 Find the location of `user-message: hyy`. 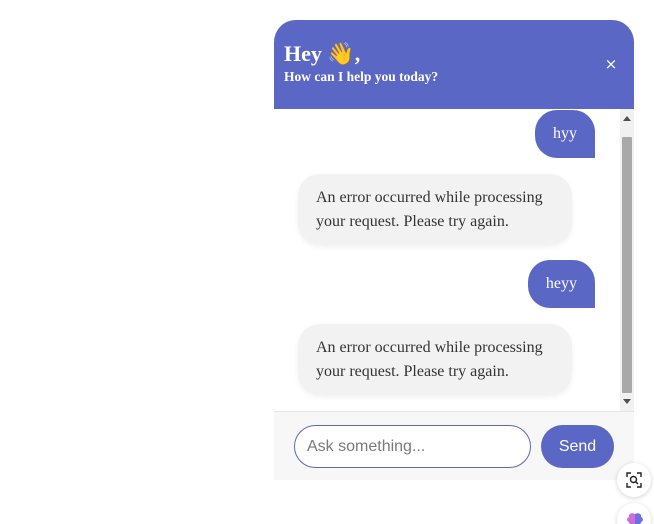

user-message: hyy is located at coordinates (565, 134).